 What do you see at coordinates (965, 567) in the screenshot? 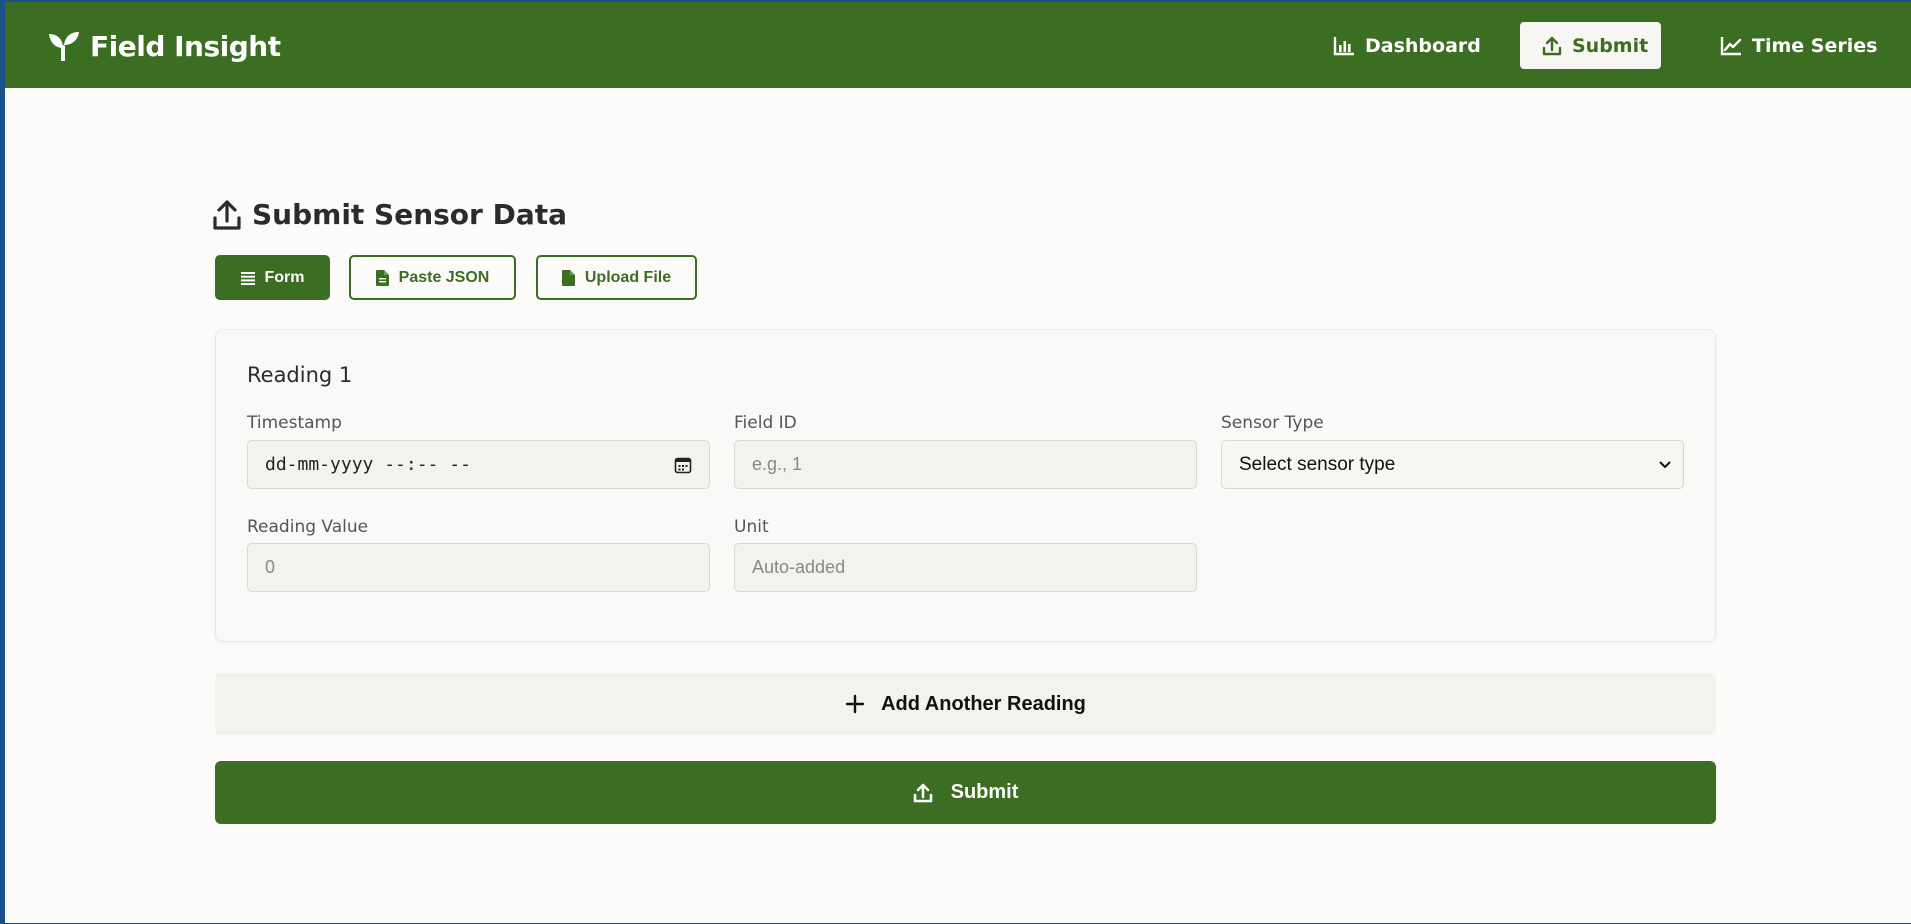
I see `unit-input` at bounding box center [965, 567].